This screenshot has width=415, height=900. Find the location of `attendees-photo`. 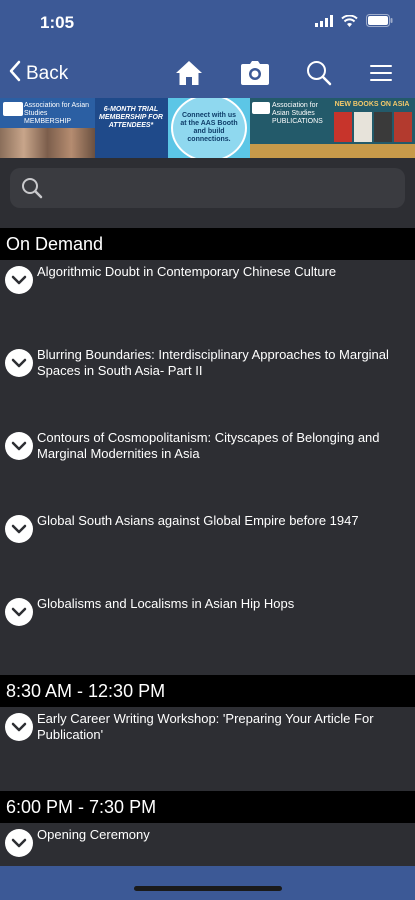

attendees-photo is located at coordinates (47, 143).